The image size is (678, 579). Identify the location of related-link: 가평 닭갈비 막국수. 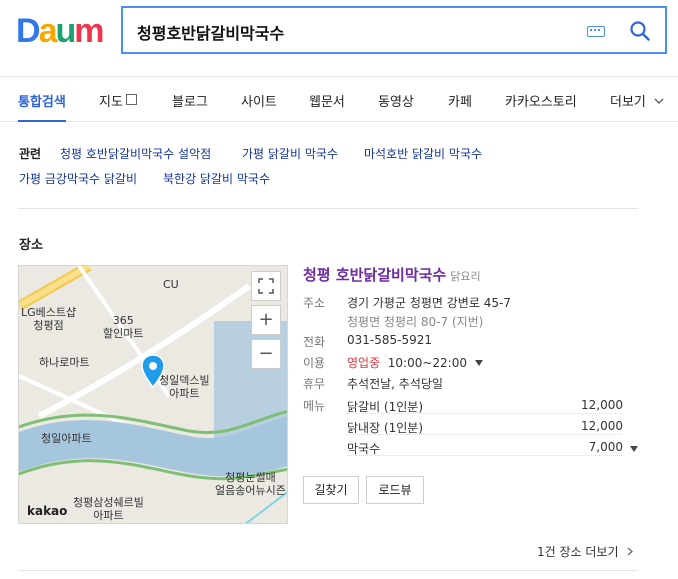
(290, 153).